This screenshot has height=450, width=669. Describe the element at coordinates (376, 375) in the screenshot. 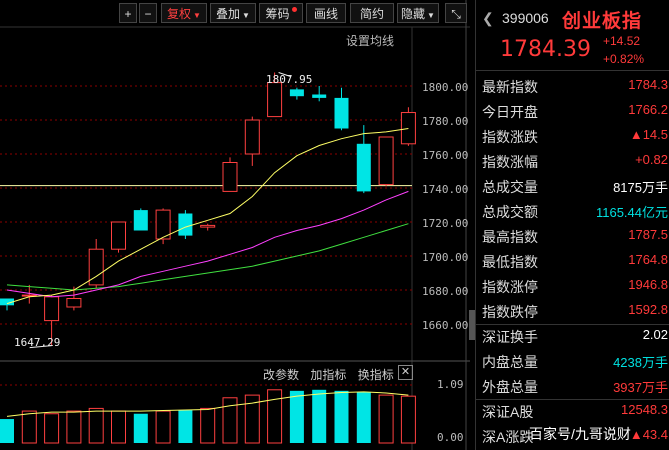

I see `switch-indicator-button: 换指标` at that location.